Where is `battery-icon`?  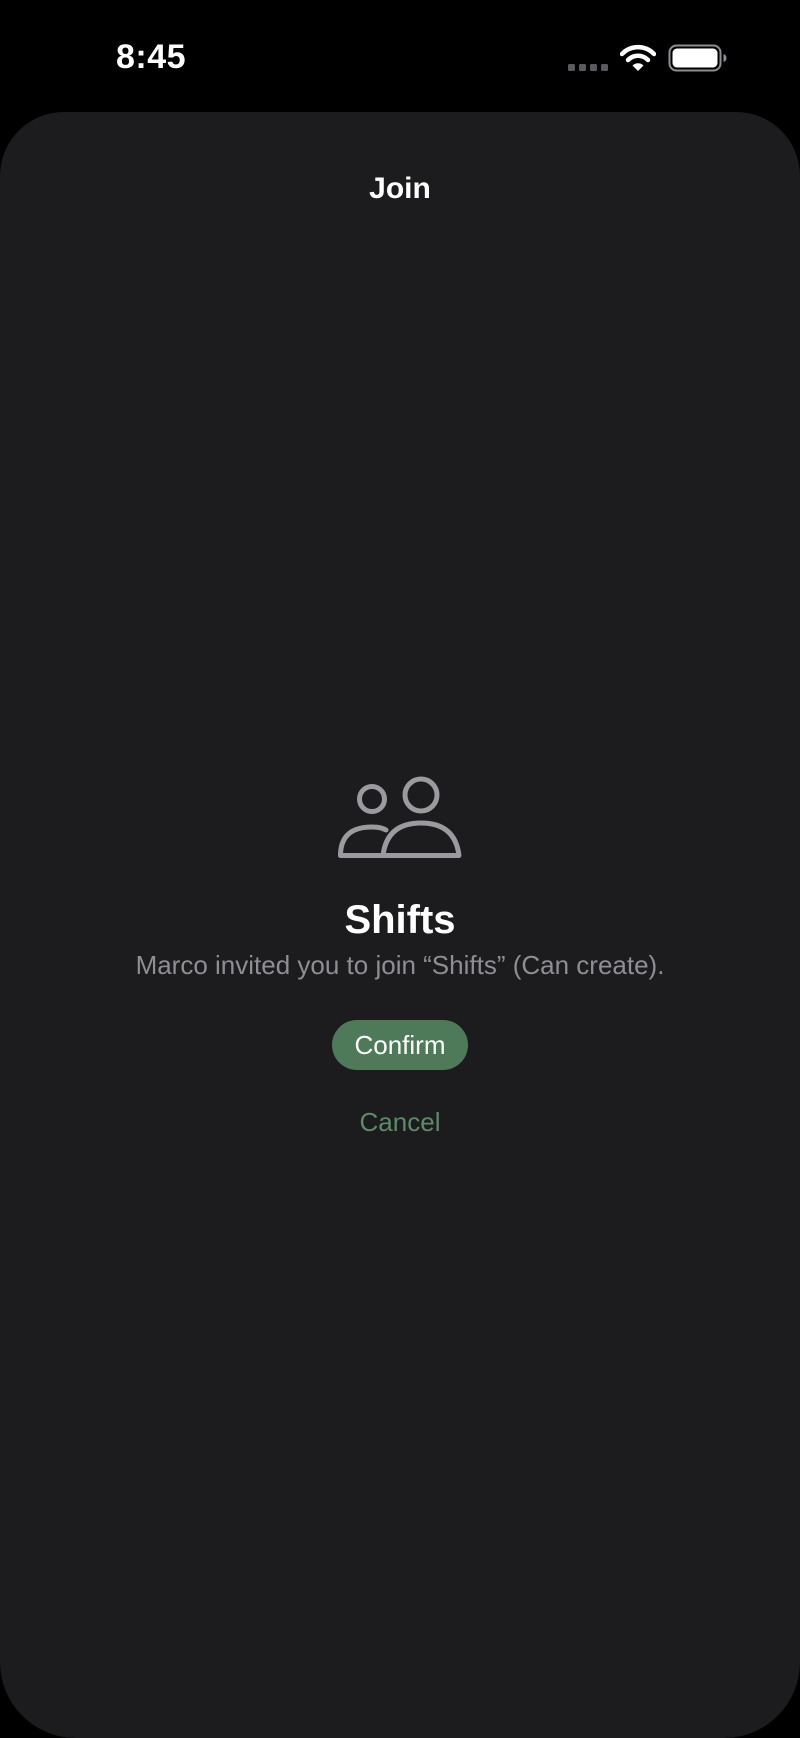
battery-icon is located at coordinates (697, 58).